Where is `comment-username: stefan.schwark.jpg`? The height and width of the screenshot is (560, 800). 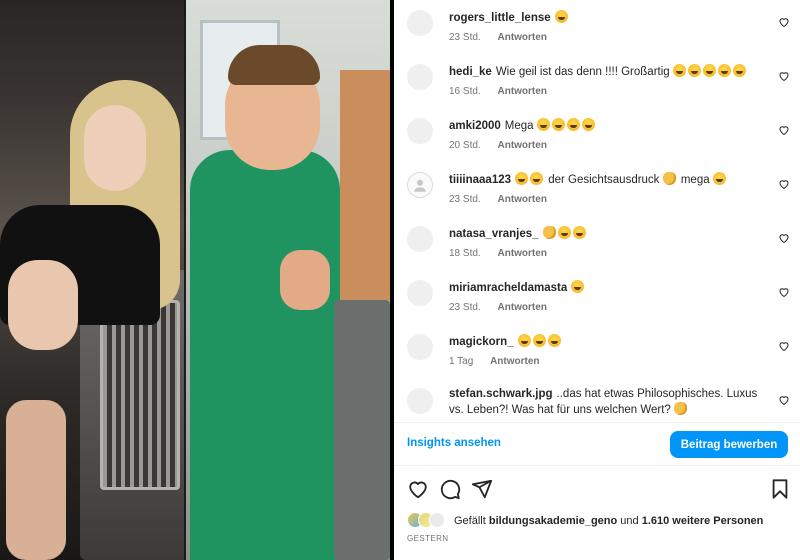
comment-username: stefan.schwark.jpg is located at coordinates (501, 394).